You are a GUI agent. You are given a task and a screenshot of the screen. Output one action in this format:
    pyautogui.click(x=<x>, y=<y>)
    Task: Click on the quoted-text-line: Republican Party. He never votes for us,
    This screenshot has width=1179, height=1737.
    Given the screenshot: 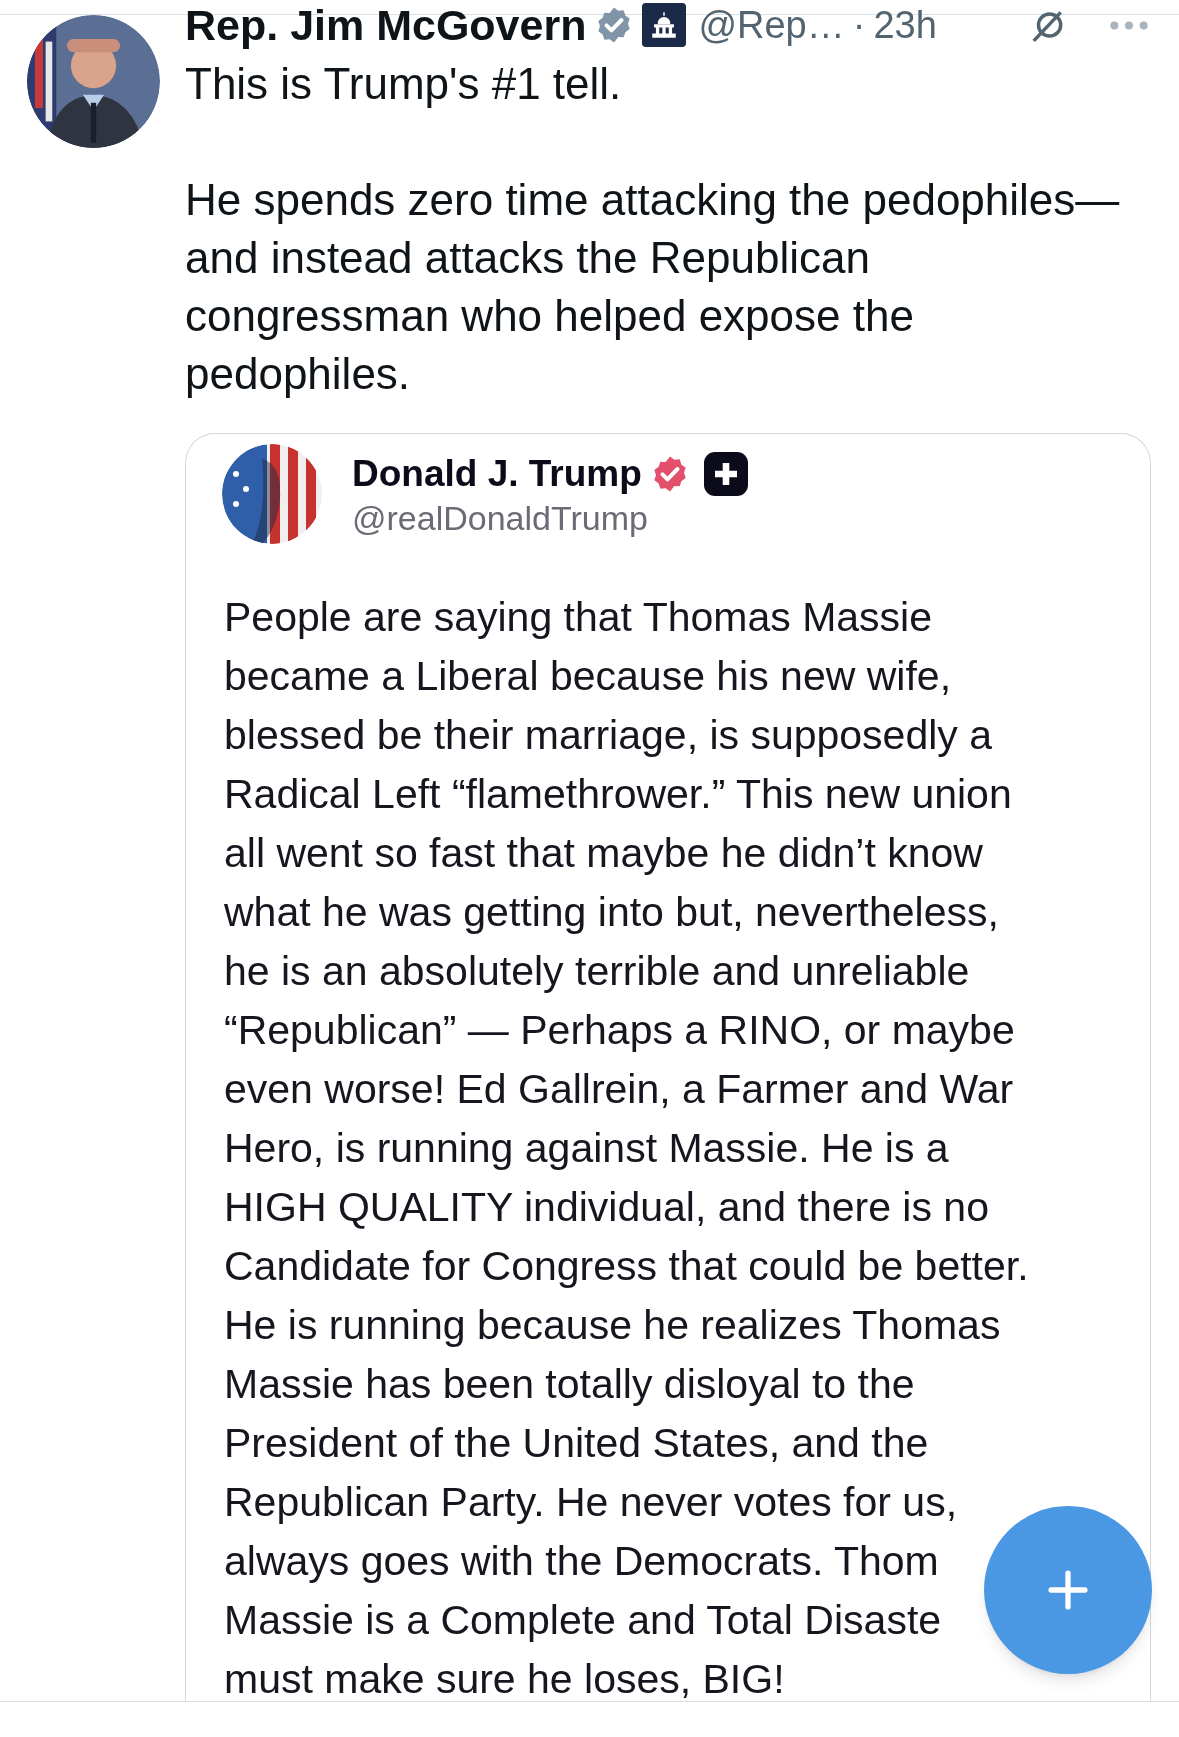 What is the action you would take?
    pyautogui.click(x=591, y=1502)
    